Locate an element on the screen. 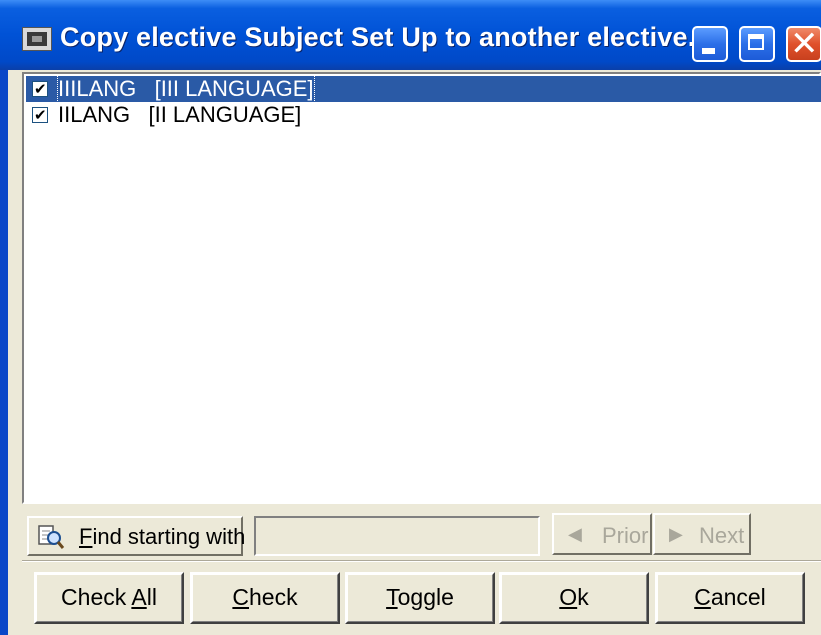 The image size is (821, 635). find-starting-with-button: Find starting with is located at coordinates (136, 536).